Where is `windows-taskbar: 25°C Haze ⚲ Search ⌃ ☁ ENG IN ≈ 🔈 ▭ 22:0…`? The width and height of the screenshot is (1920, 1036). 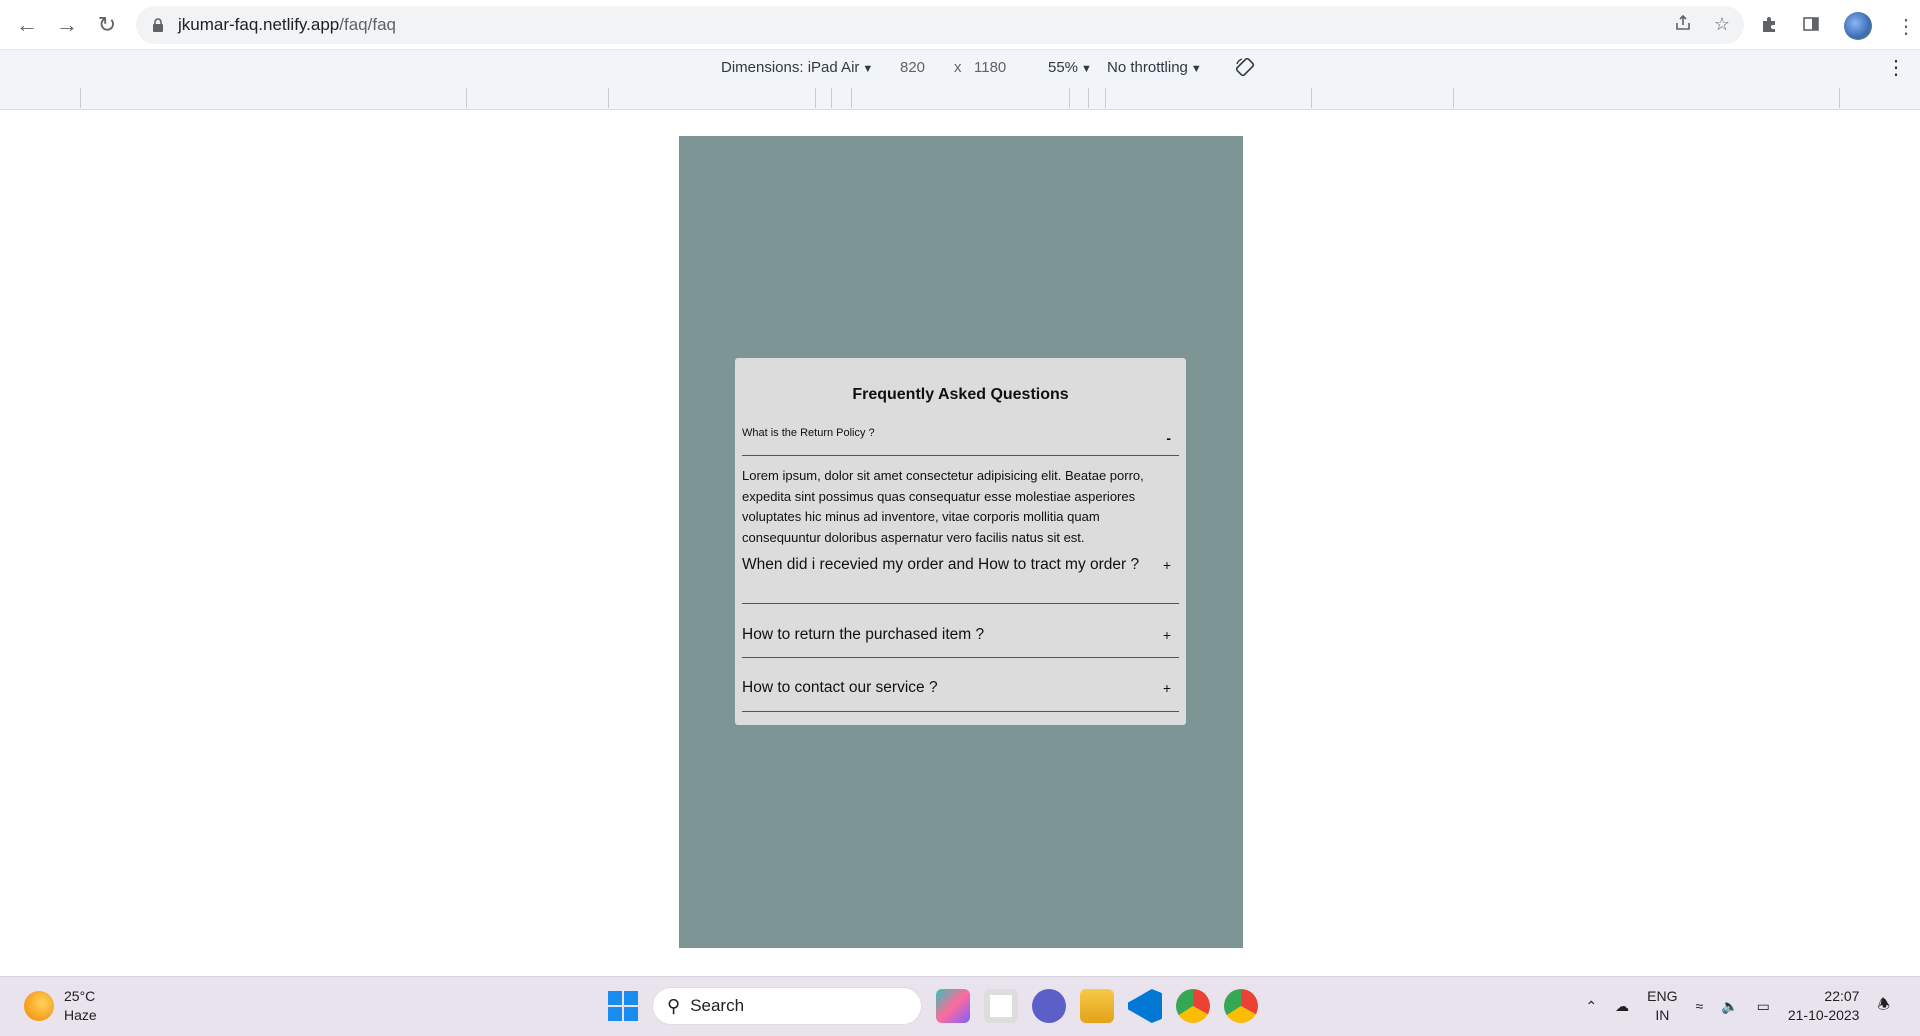
windows-taskbar: 25°C Haze ⚲ Search ⌃ ☁ ENG IN ≈ 🔈 ▭ 22:0… is located at coordinates (960, 1006).